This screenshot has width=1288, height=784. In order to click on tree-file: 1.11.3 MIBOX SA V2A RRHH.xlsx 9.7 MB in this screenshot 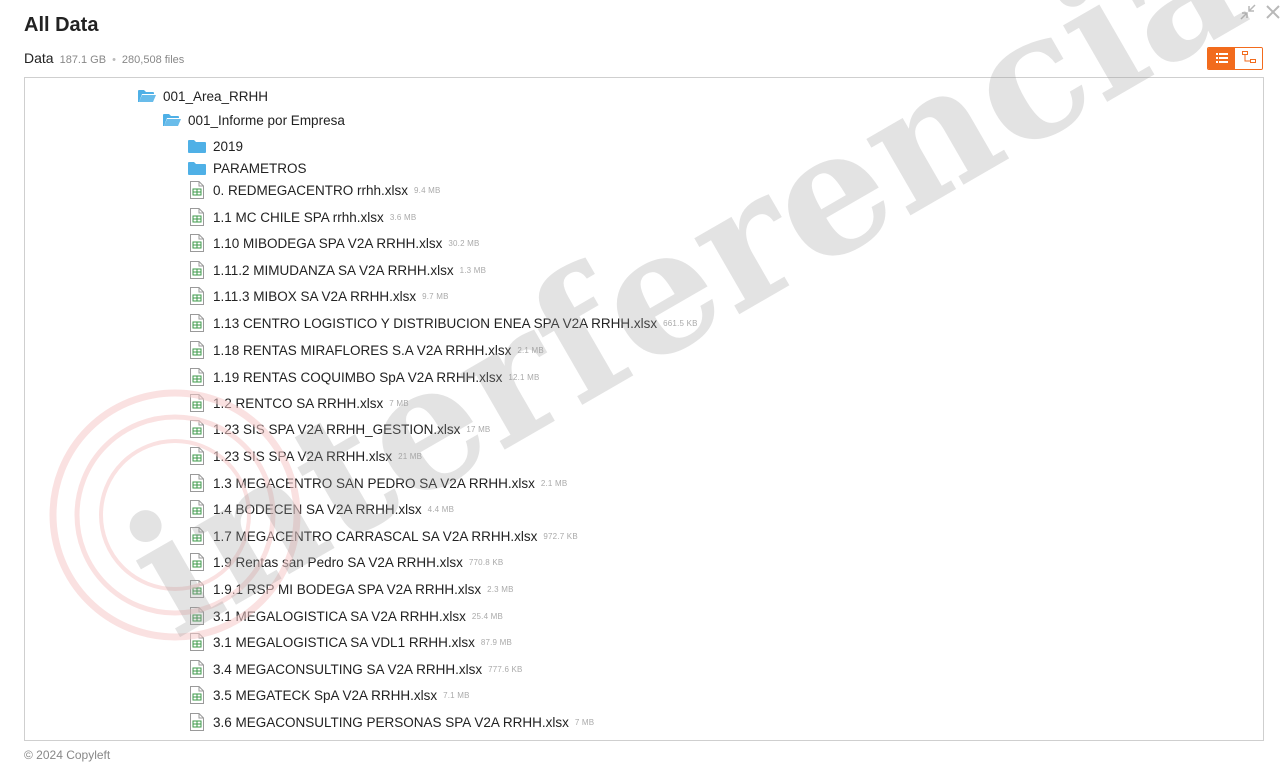, I will do `click(318, 296)`.